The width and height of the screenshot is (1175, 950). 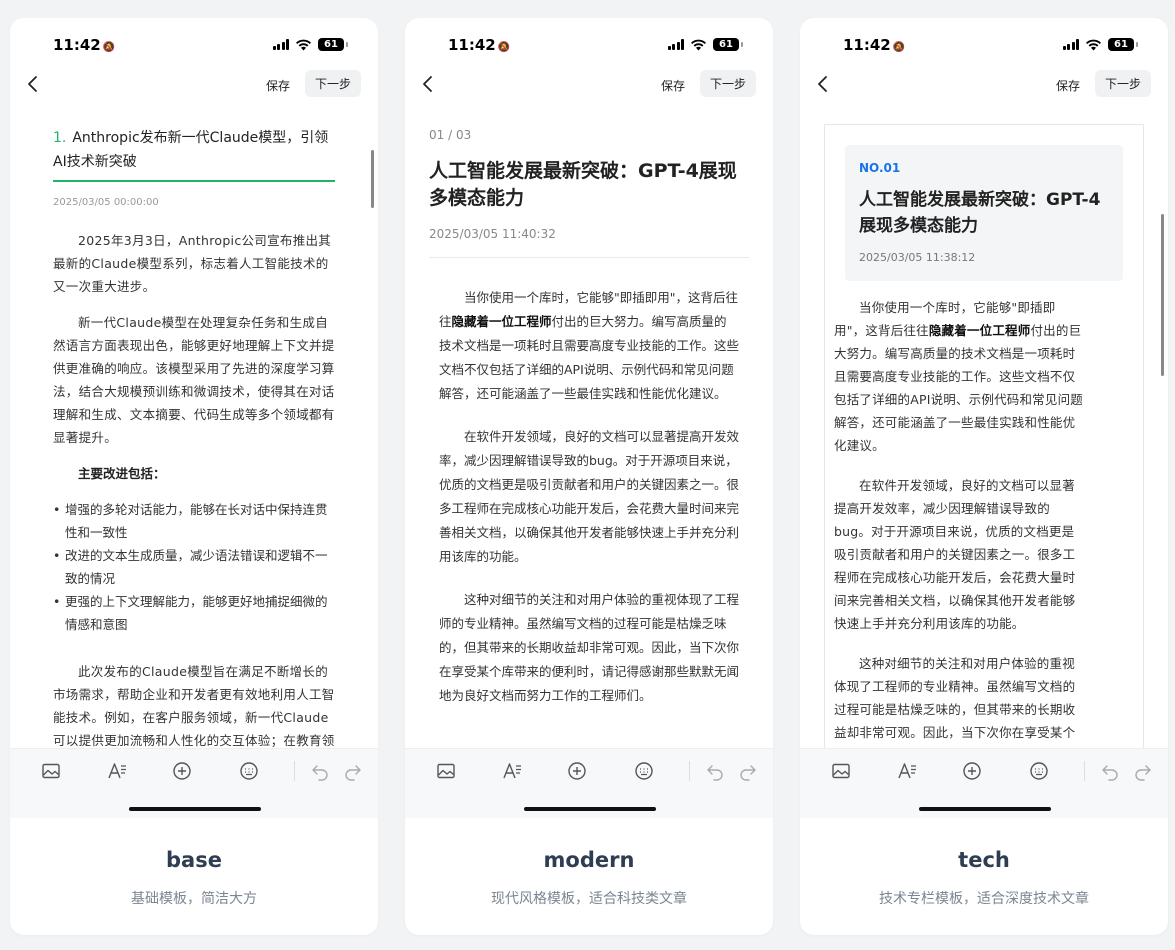 I want to click on header-divider, so click(x=589, y=257).